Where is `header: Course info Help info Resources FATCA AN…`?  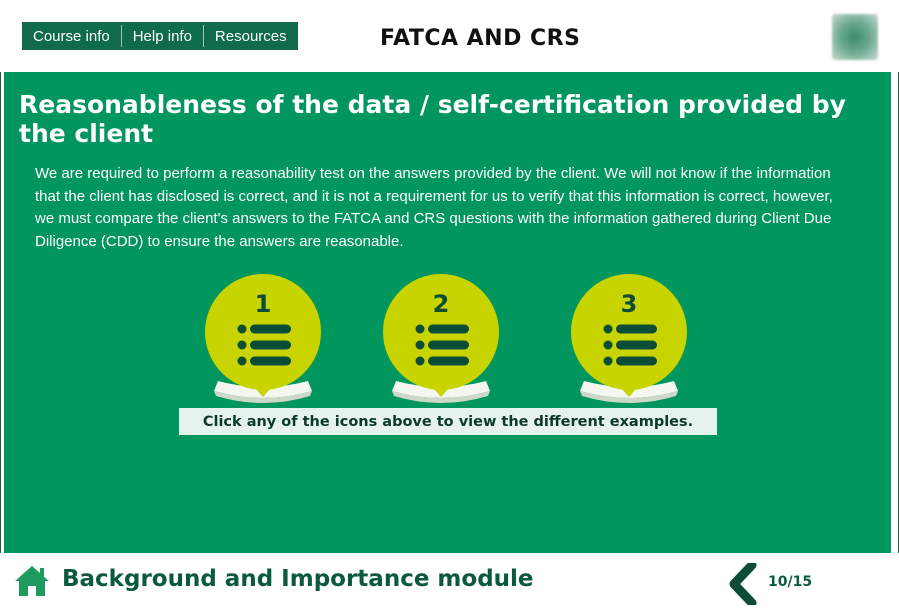
header: Course info Help info Resources FATCA AN… is located at coordinates (449, 36).